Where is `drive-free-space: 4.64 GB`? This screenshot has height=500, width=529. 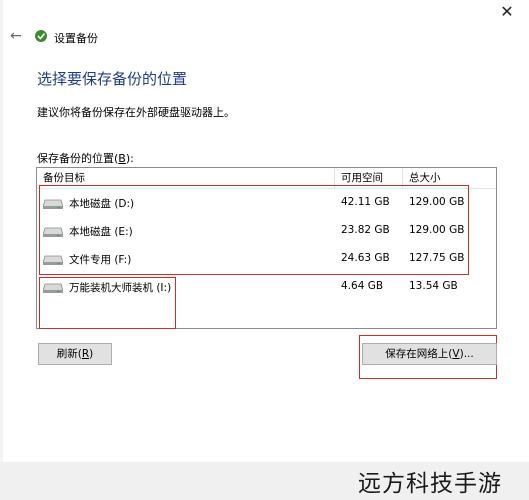
drive-free-space: 4.64 GB is located at coordinates (362, 286).